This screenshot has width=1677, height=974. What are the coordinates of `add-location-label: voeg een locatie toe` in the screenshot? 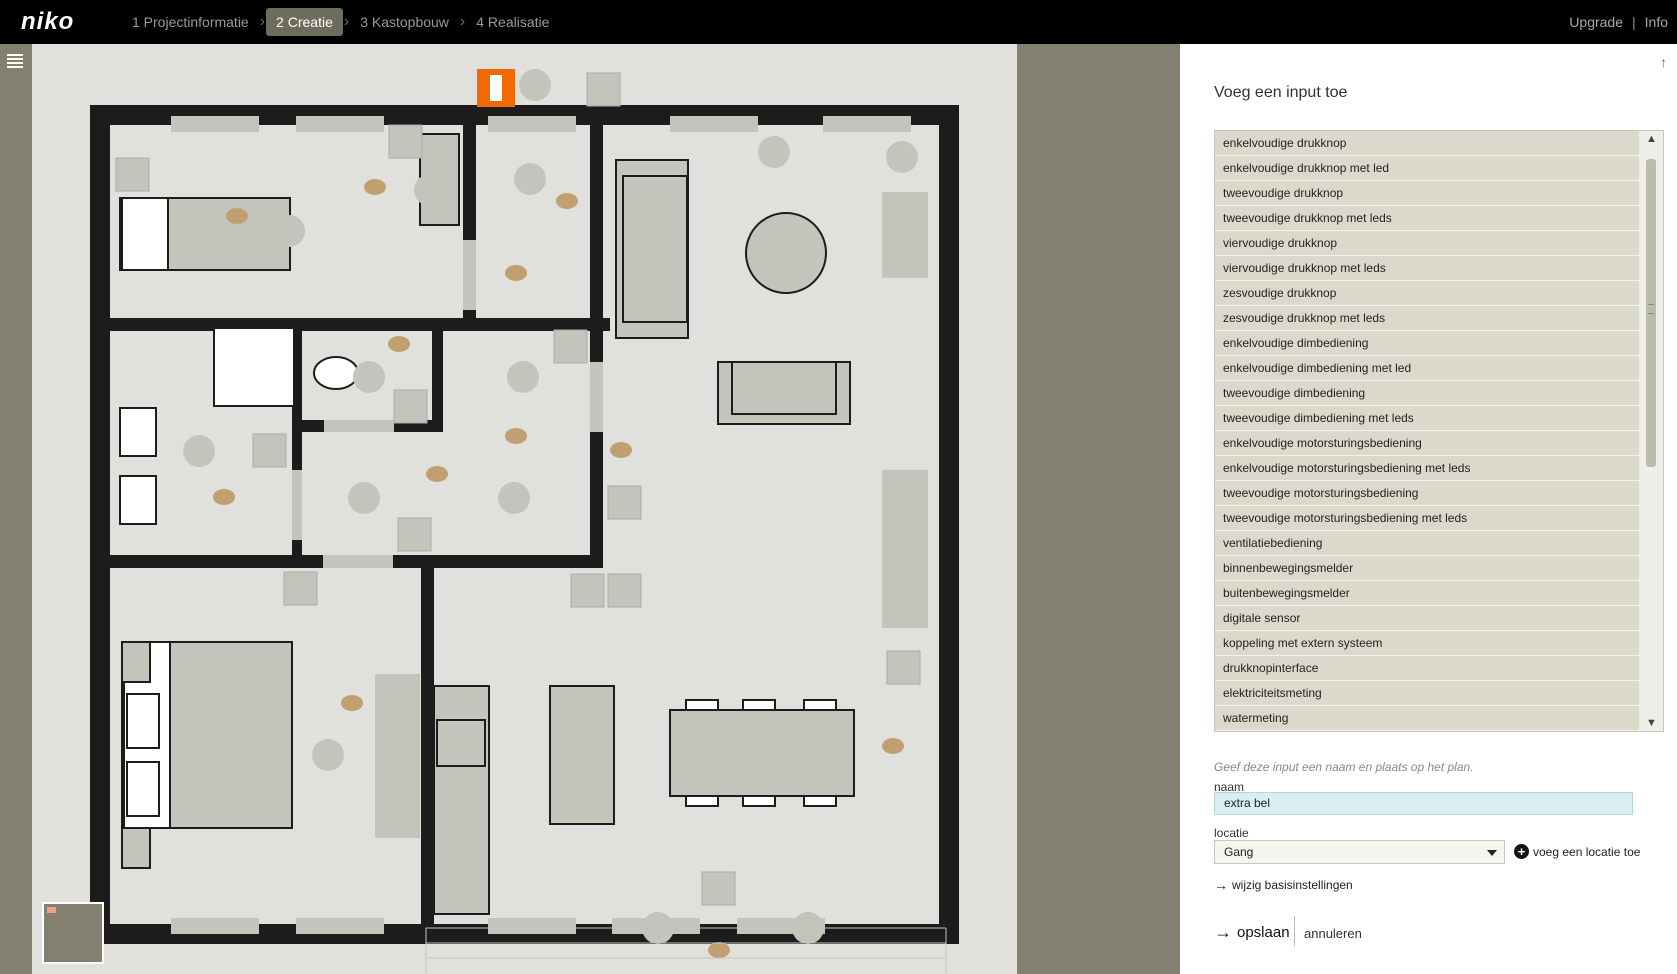 It's located at (1587, 851).